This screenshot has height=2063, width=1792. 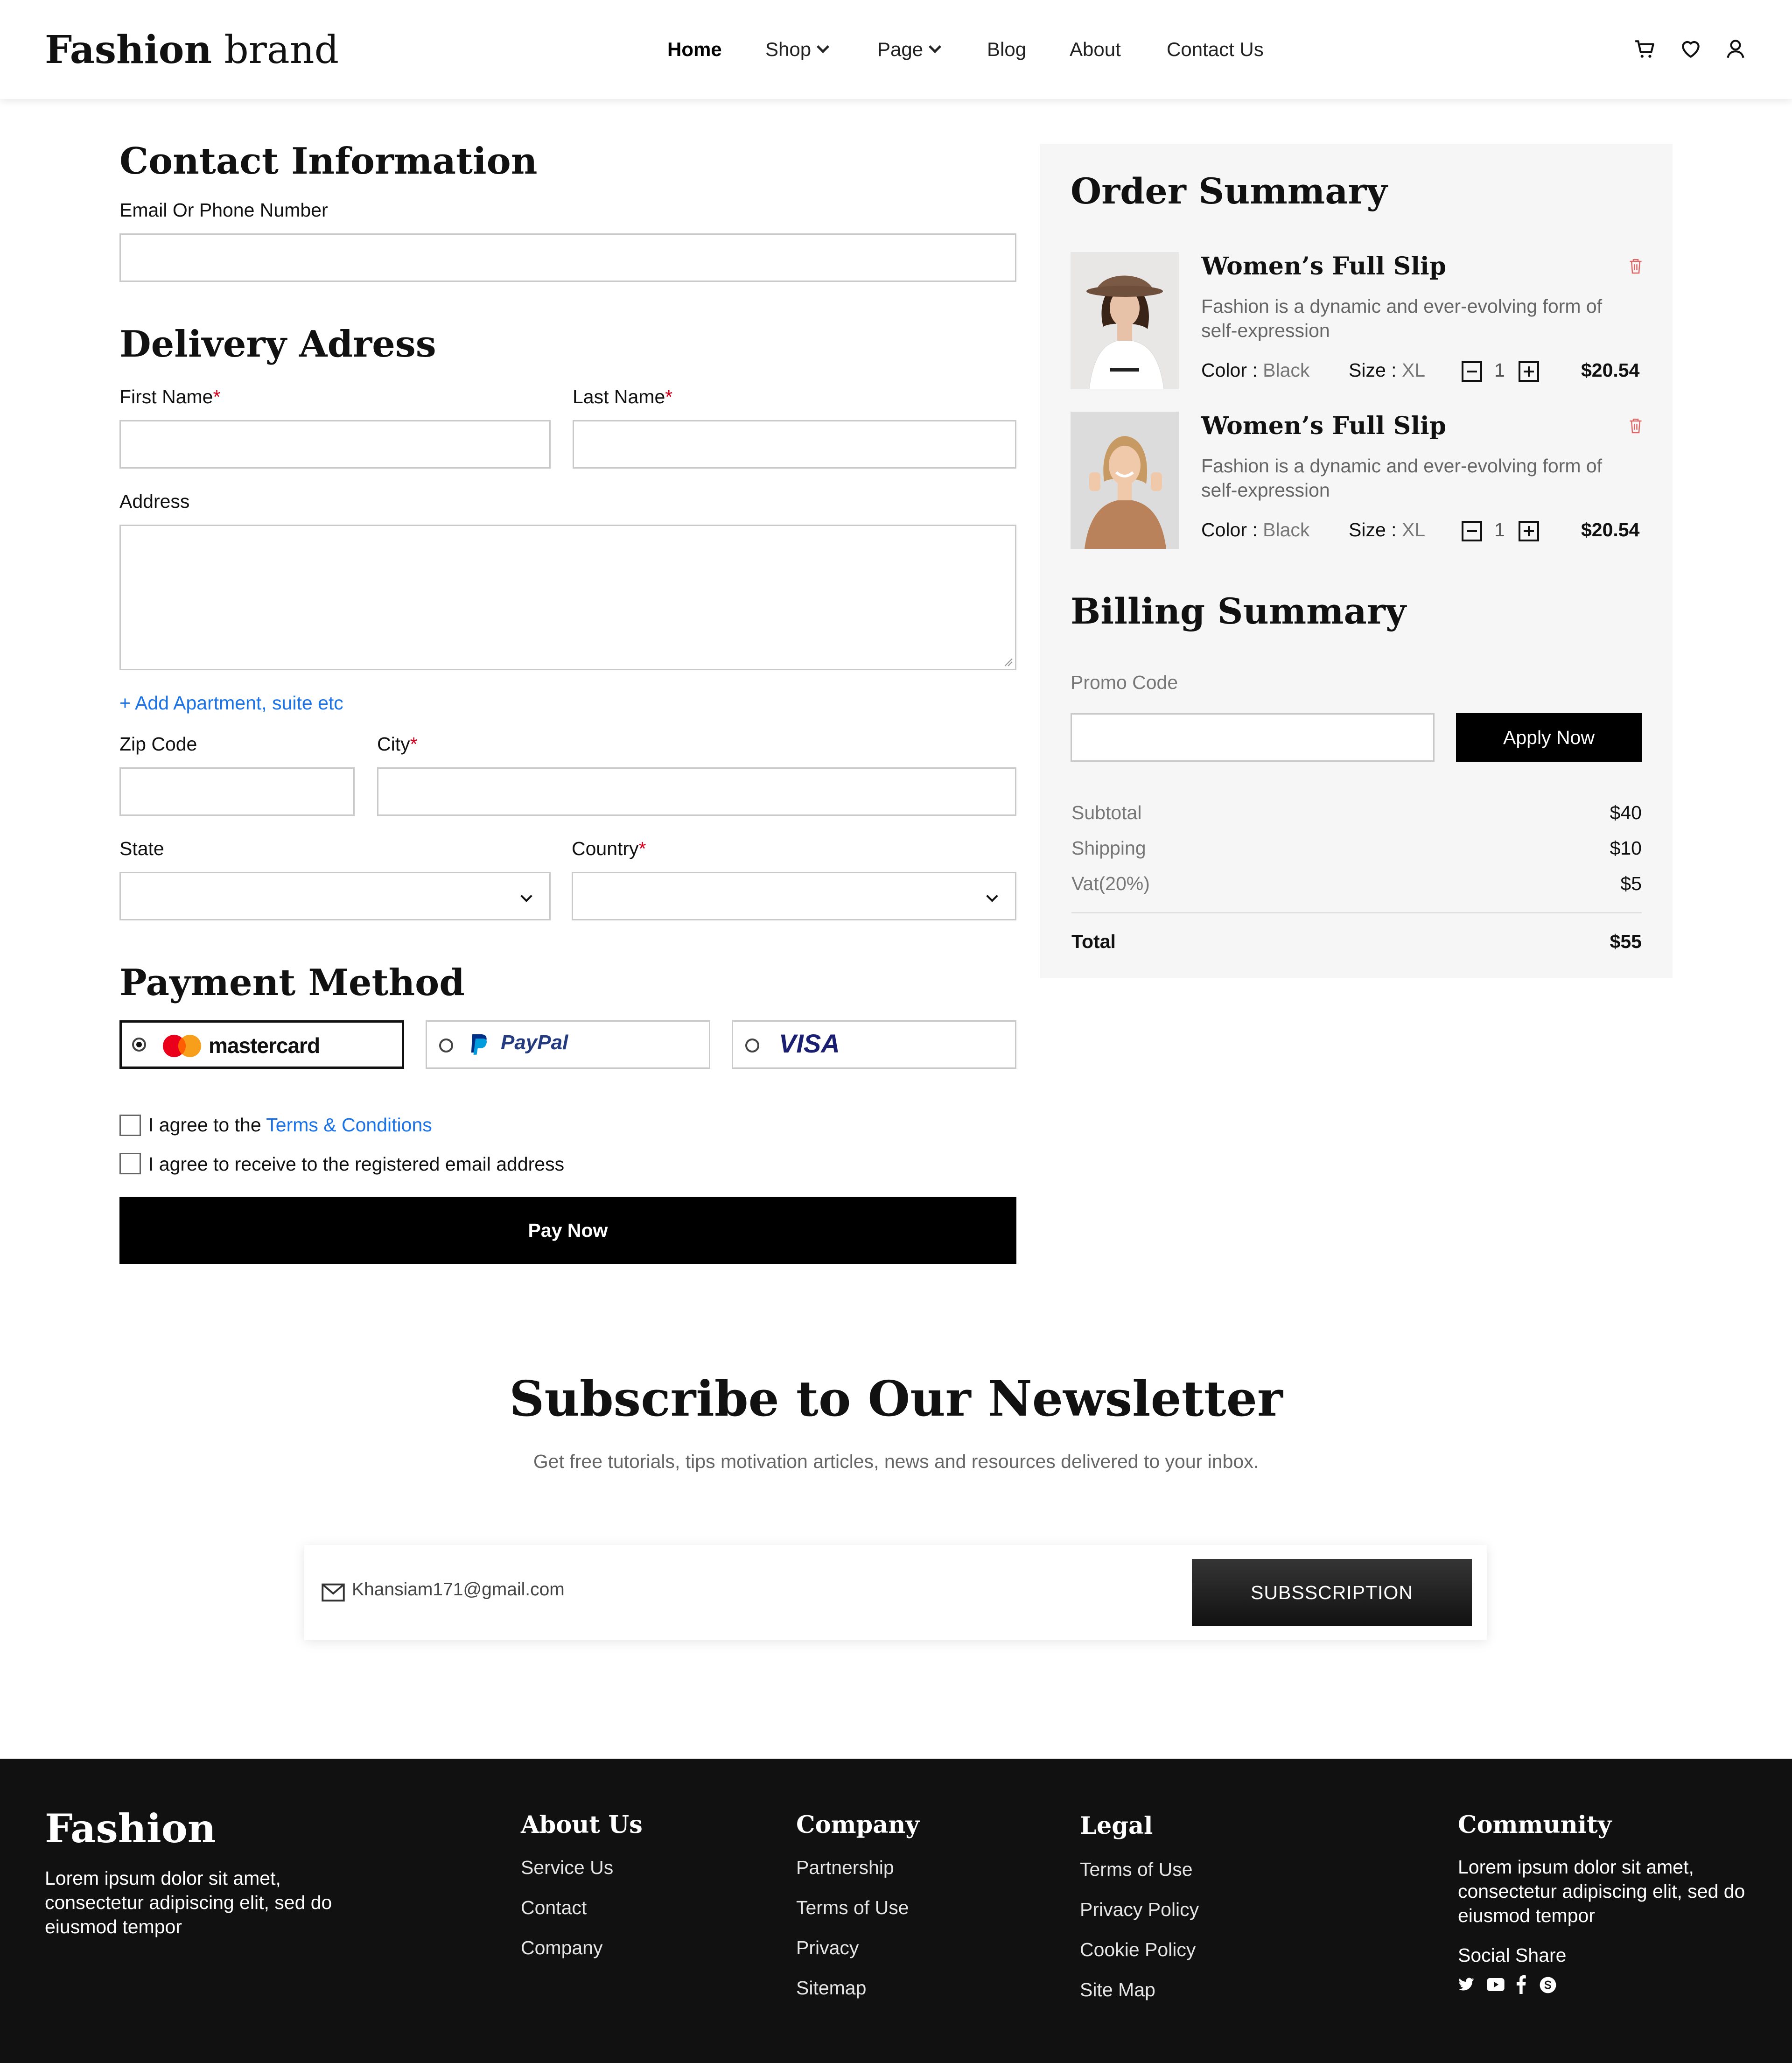 I want to click on state-select, so click(x=335, y=896).